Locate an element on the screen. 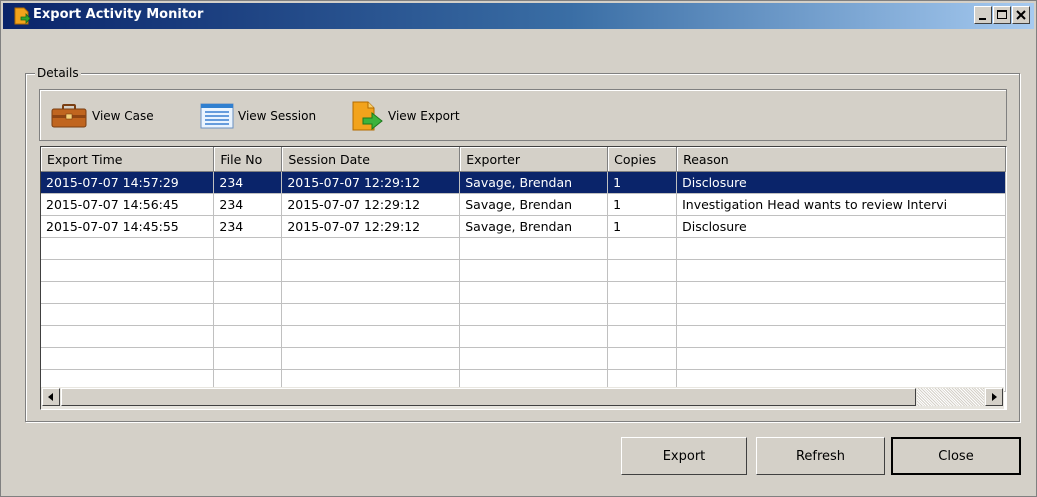 The image size is (1037, 497). maximize-button is located at coordinates (1002, 15).